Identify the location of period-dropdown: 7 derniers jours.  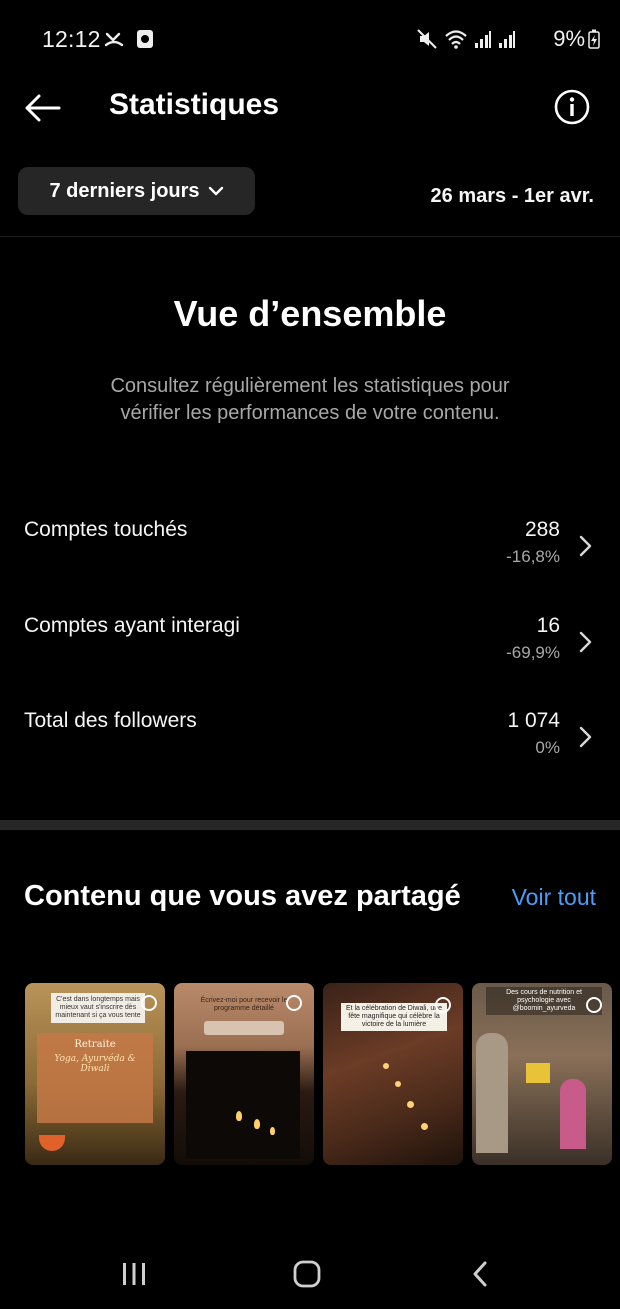
(136, 191).